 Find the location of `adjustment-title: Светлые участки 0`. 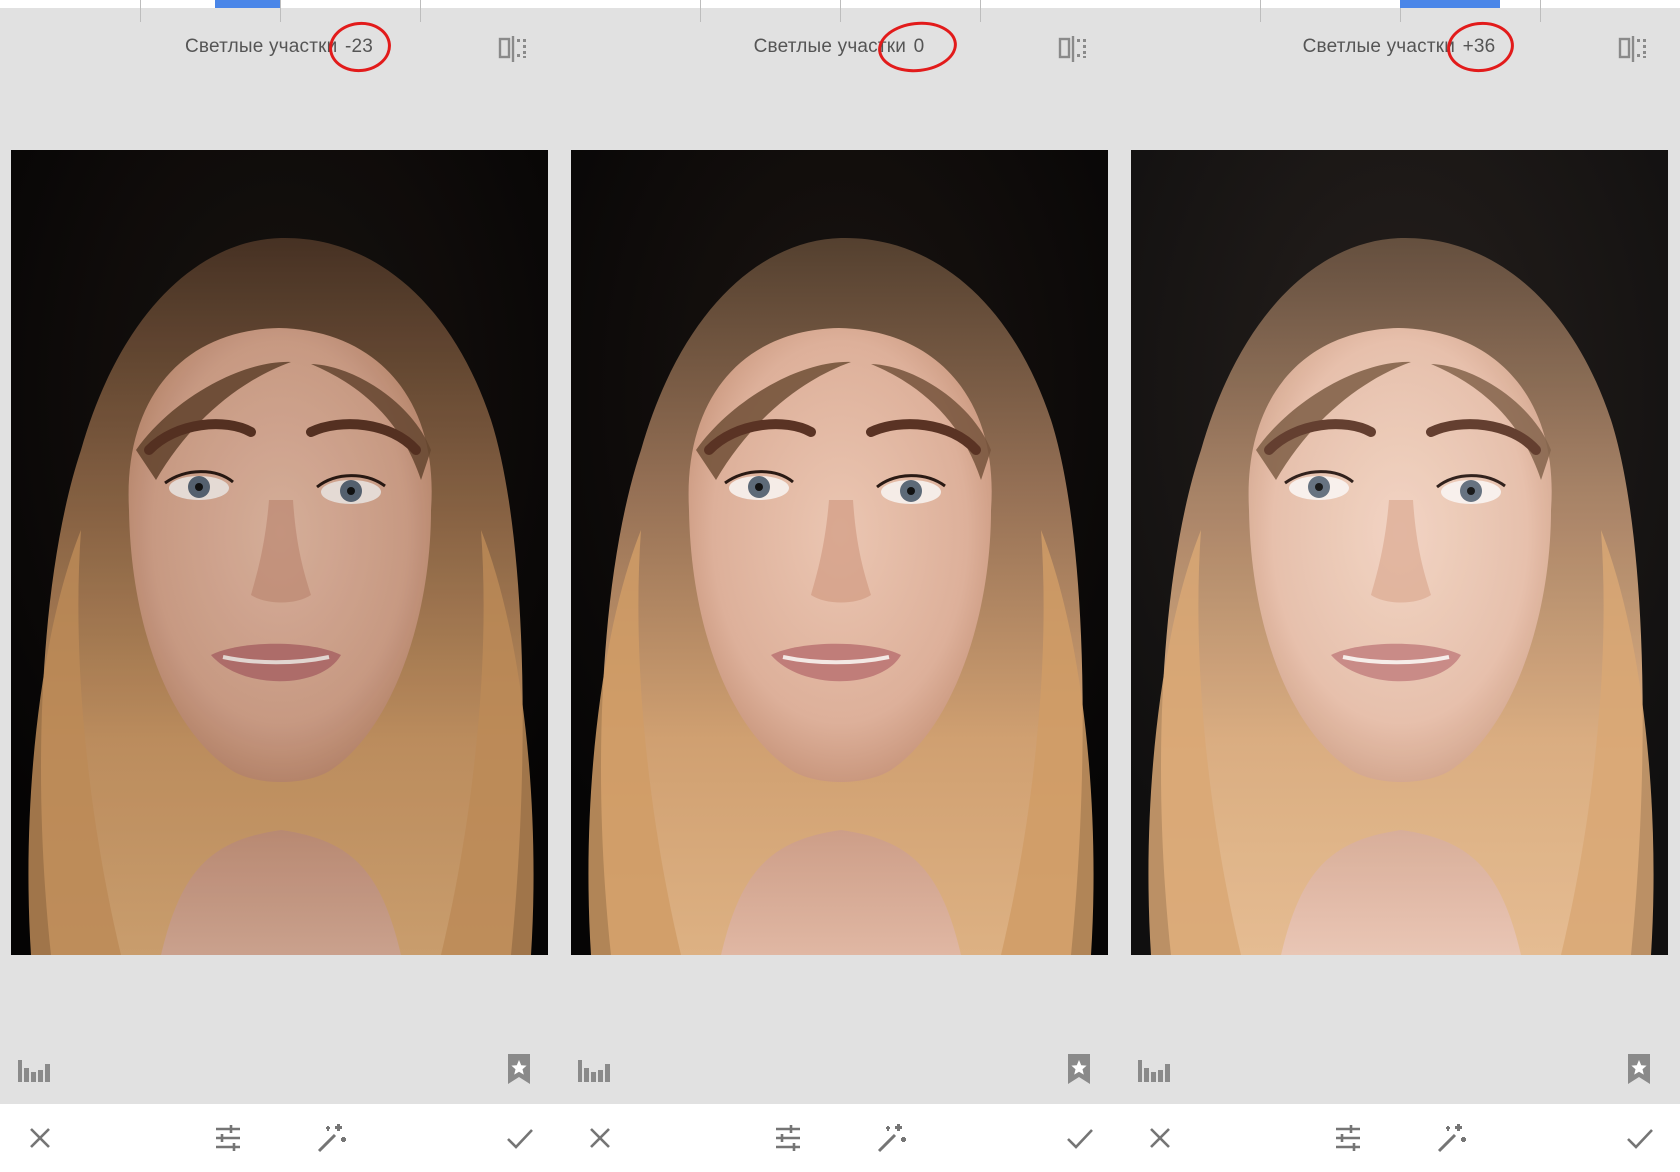

adjustment-title: Светлые участки 0 is located at coordinates (840, 47).